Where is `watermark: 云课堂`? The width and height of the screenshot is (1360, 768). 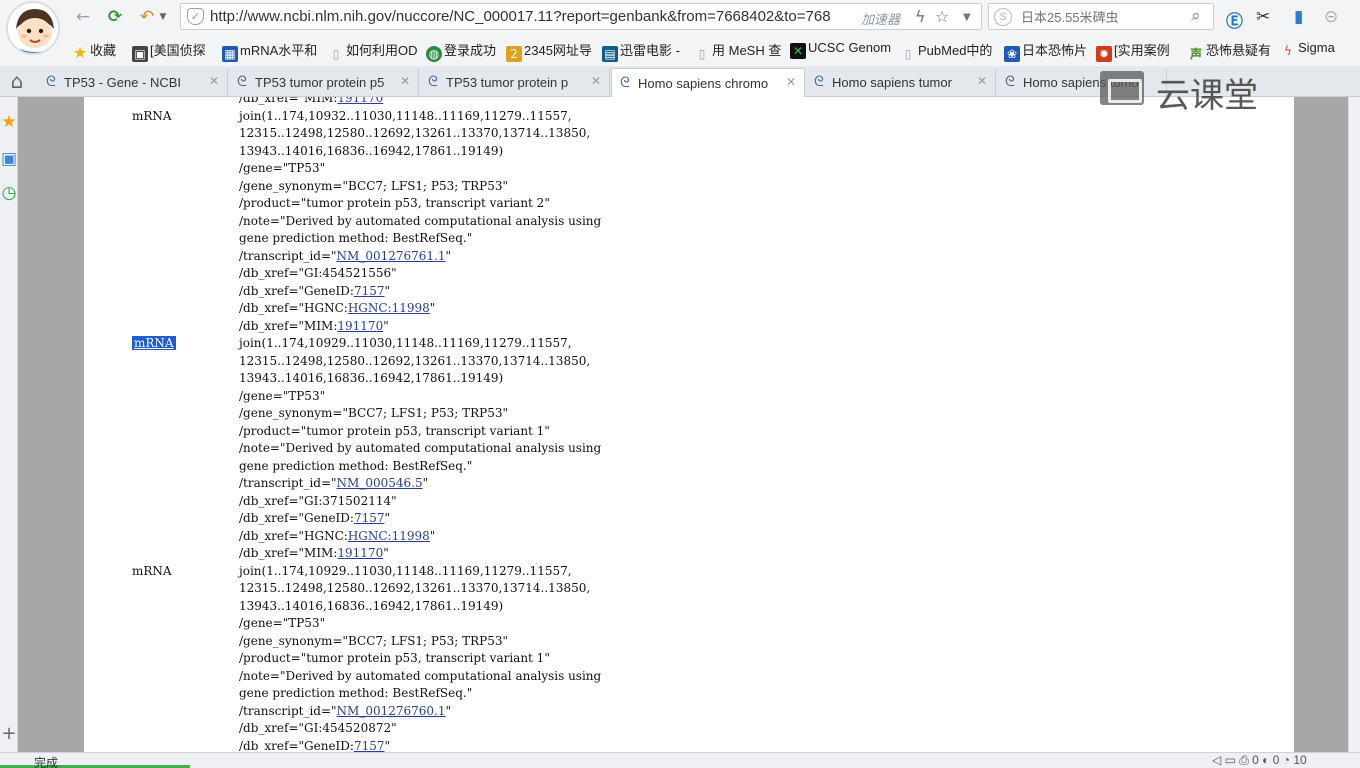
watermark: 云课堂 is located at coordinates (1198, 92).